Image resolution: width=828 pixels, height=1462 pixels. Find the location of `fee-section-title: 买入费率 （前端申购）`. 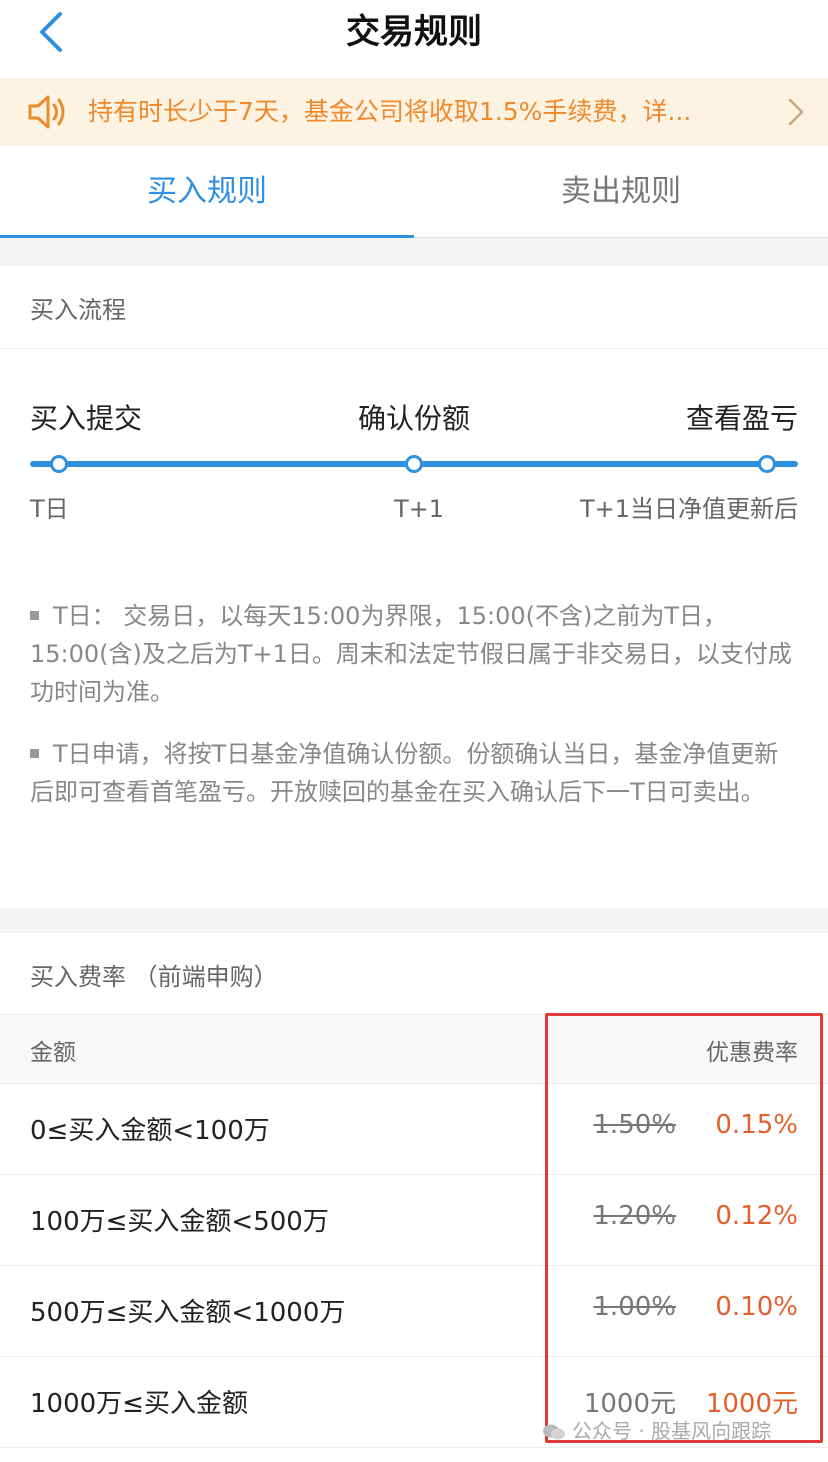

fee-section-title: 买入费率 （前端申购） is located at coordinates (154, 977).